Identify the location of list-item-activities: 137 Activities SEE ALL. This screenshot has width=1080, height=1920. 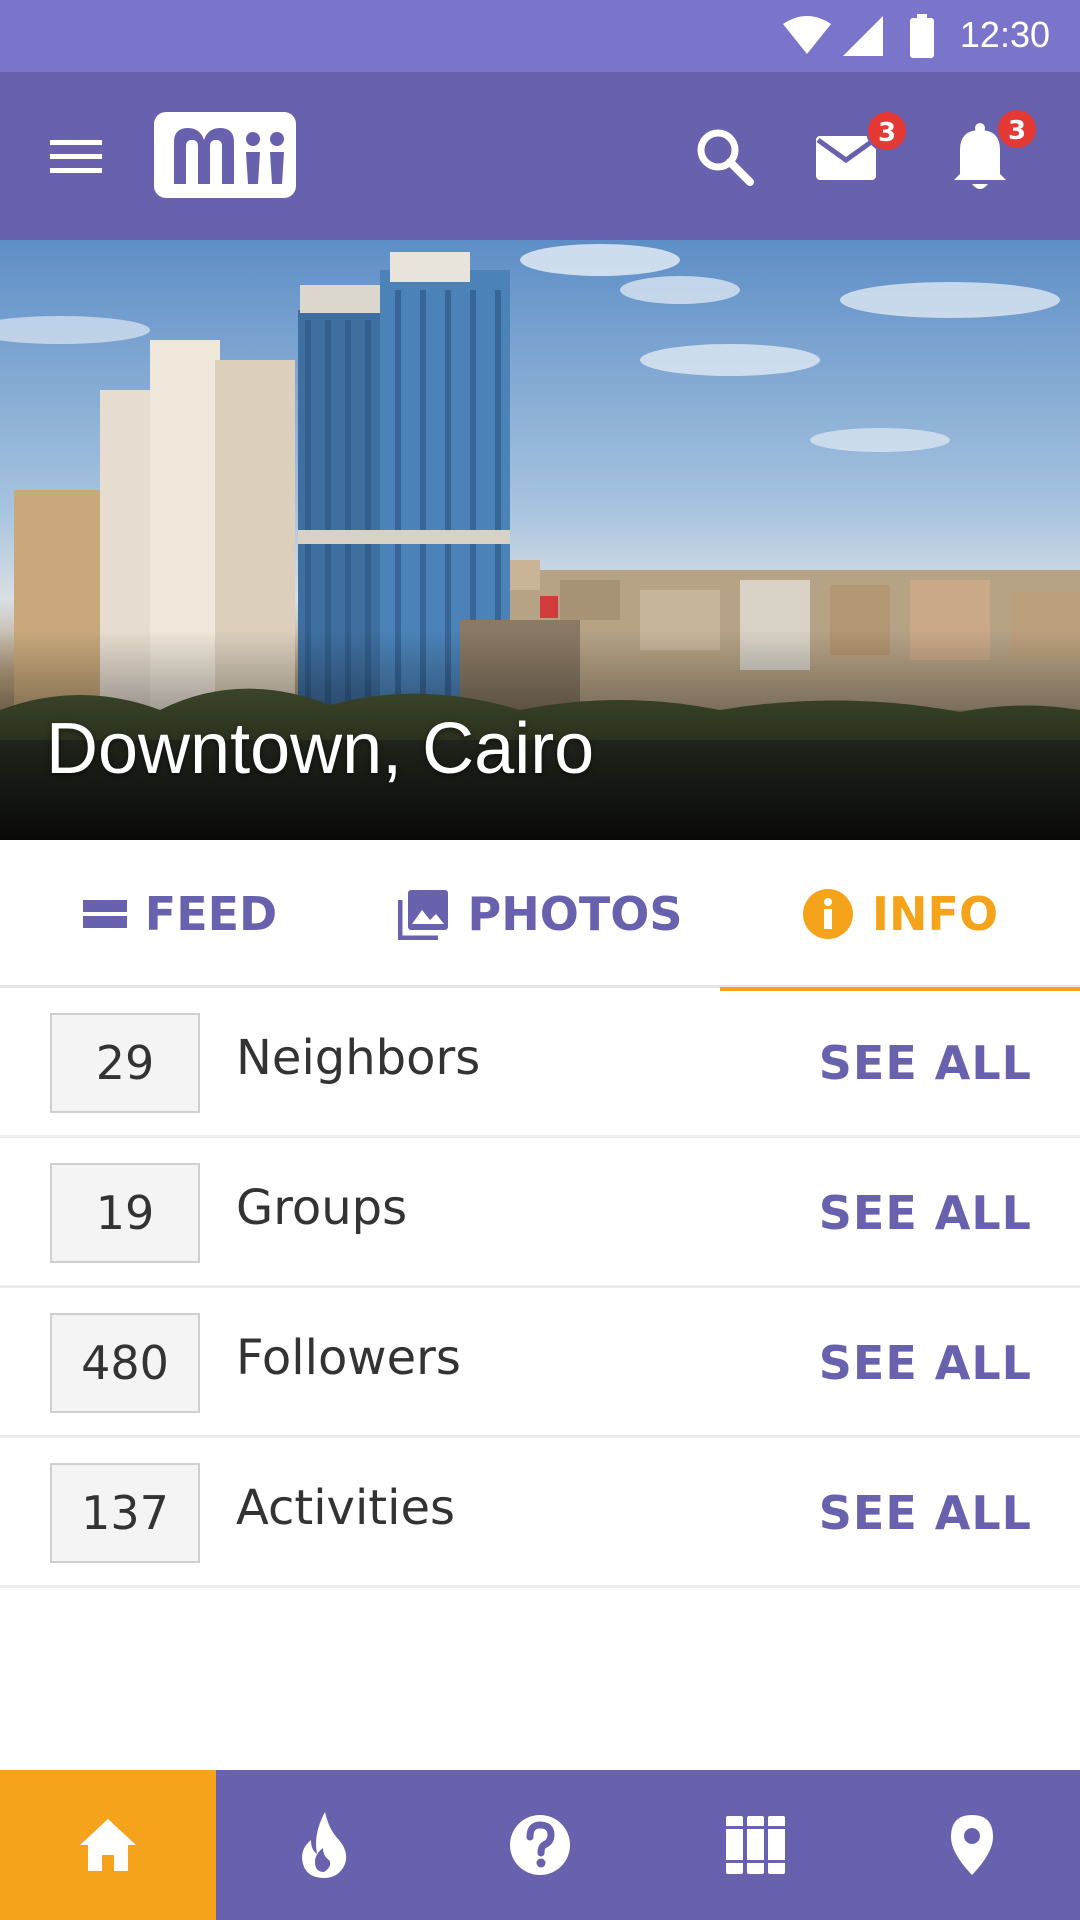
(540, 1513).